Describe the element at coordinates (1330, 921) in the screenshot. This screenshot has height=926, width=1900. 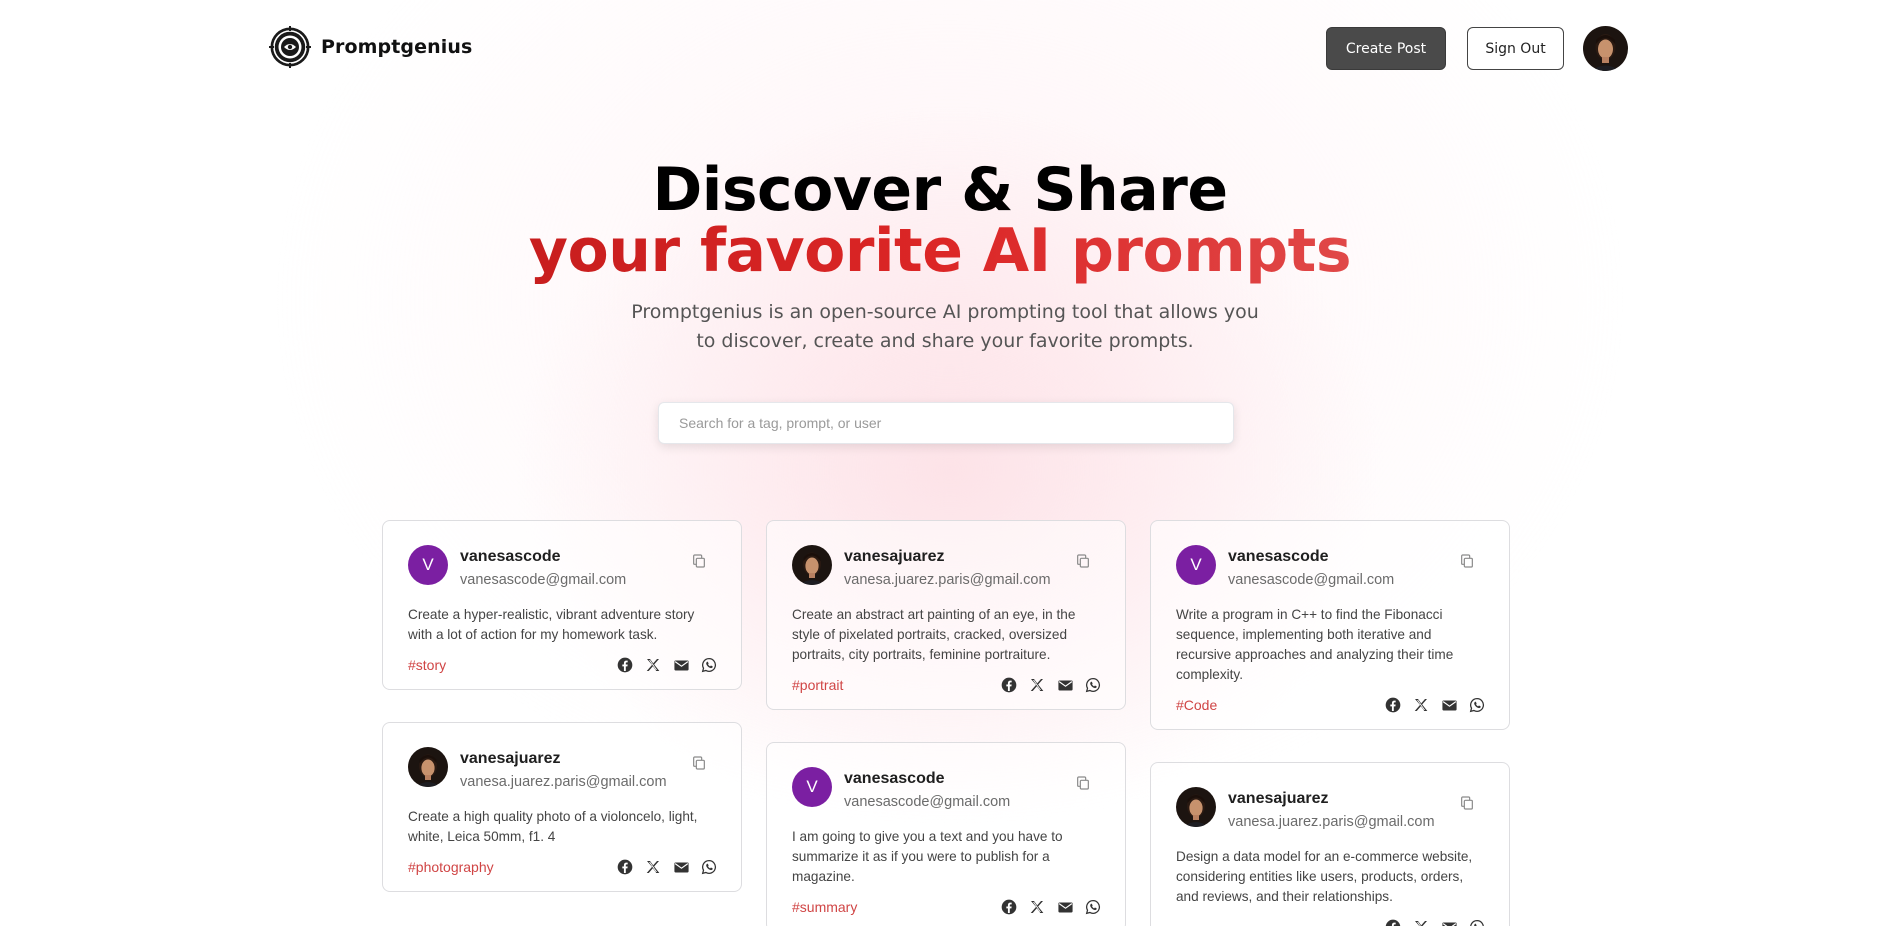
I see `card-footer` at that location.